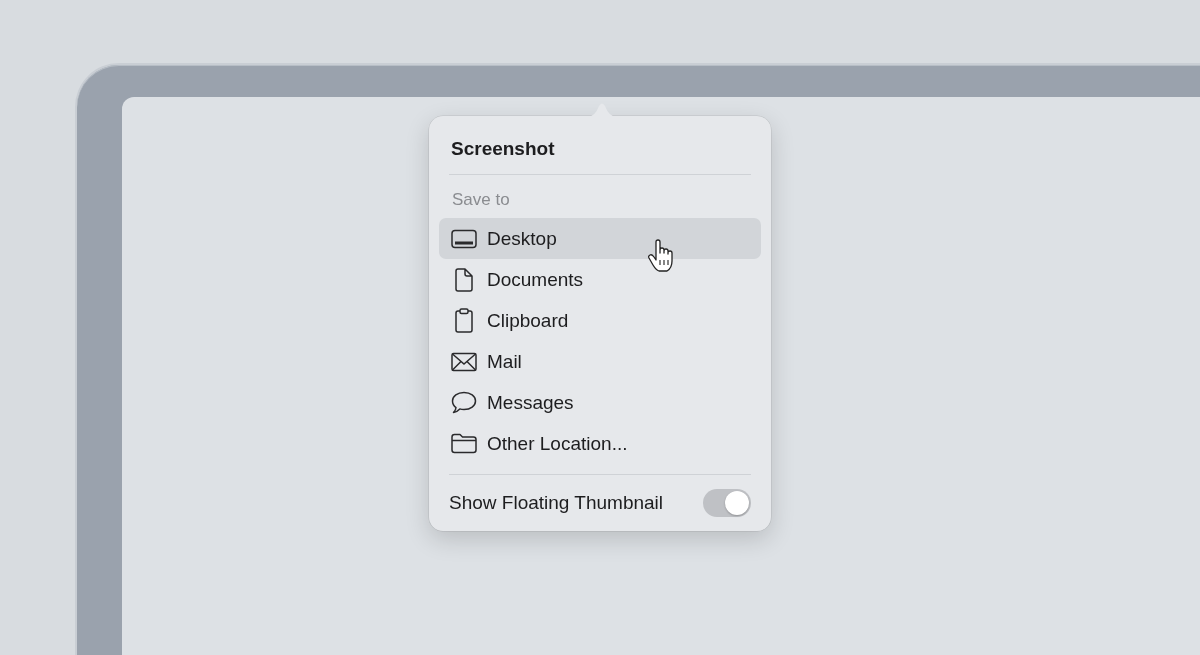 This screenshot has height=655, width=1200. What do you see at coordinates (464, 238) in the screenshot?
I see `display-icon` at bounding box center [464, 238].